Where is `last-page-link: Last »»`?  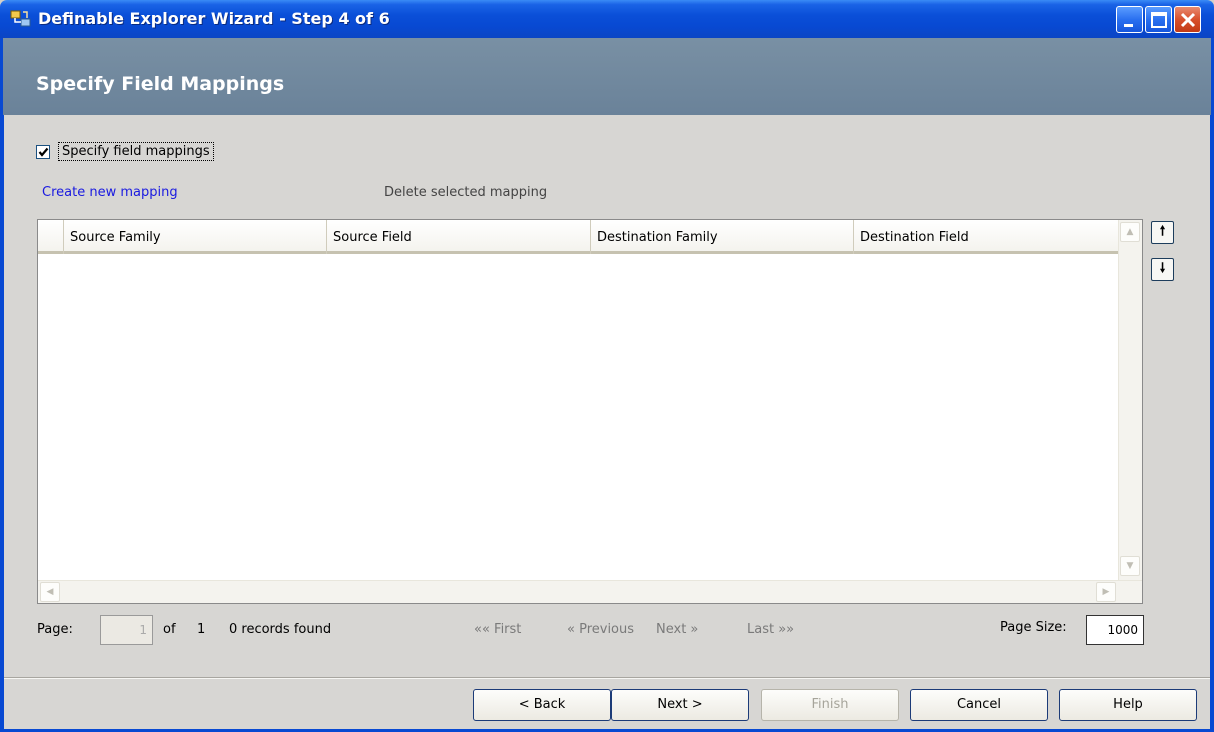 last-page-link: Last »» is located at coordinates (770, 629).